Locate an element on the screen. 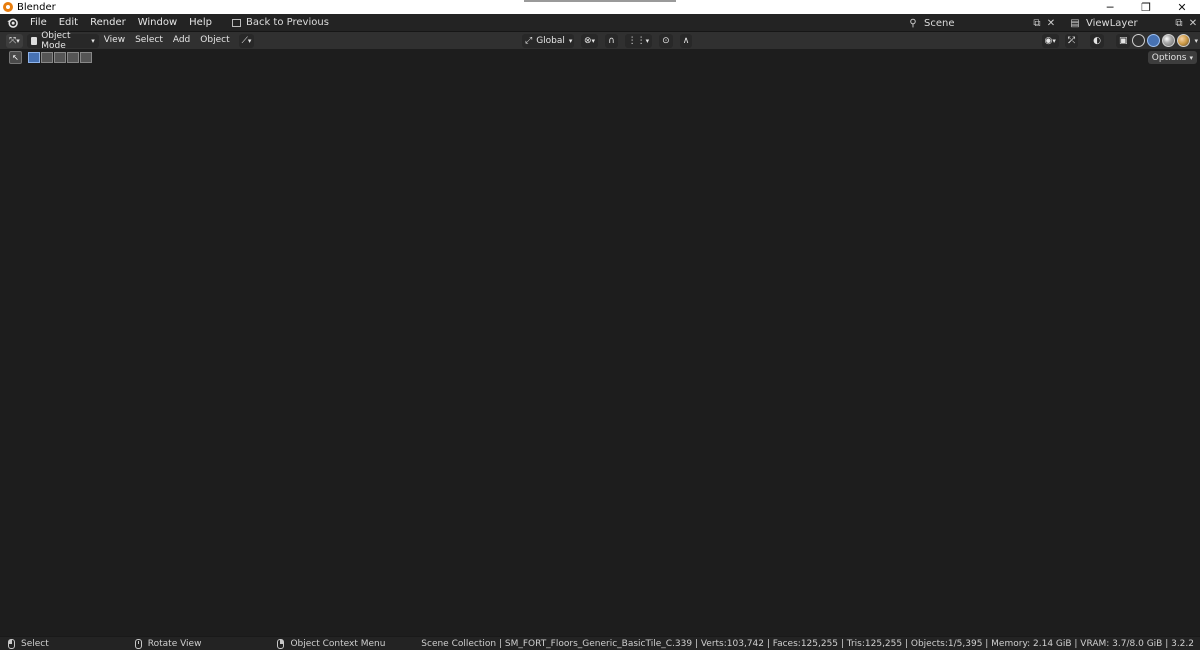 The image size is (1200, 650). pivot-point-dropdown: ⊗ ▾ is located at coordinates (590, 40).